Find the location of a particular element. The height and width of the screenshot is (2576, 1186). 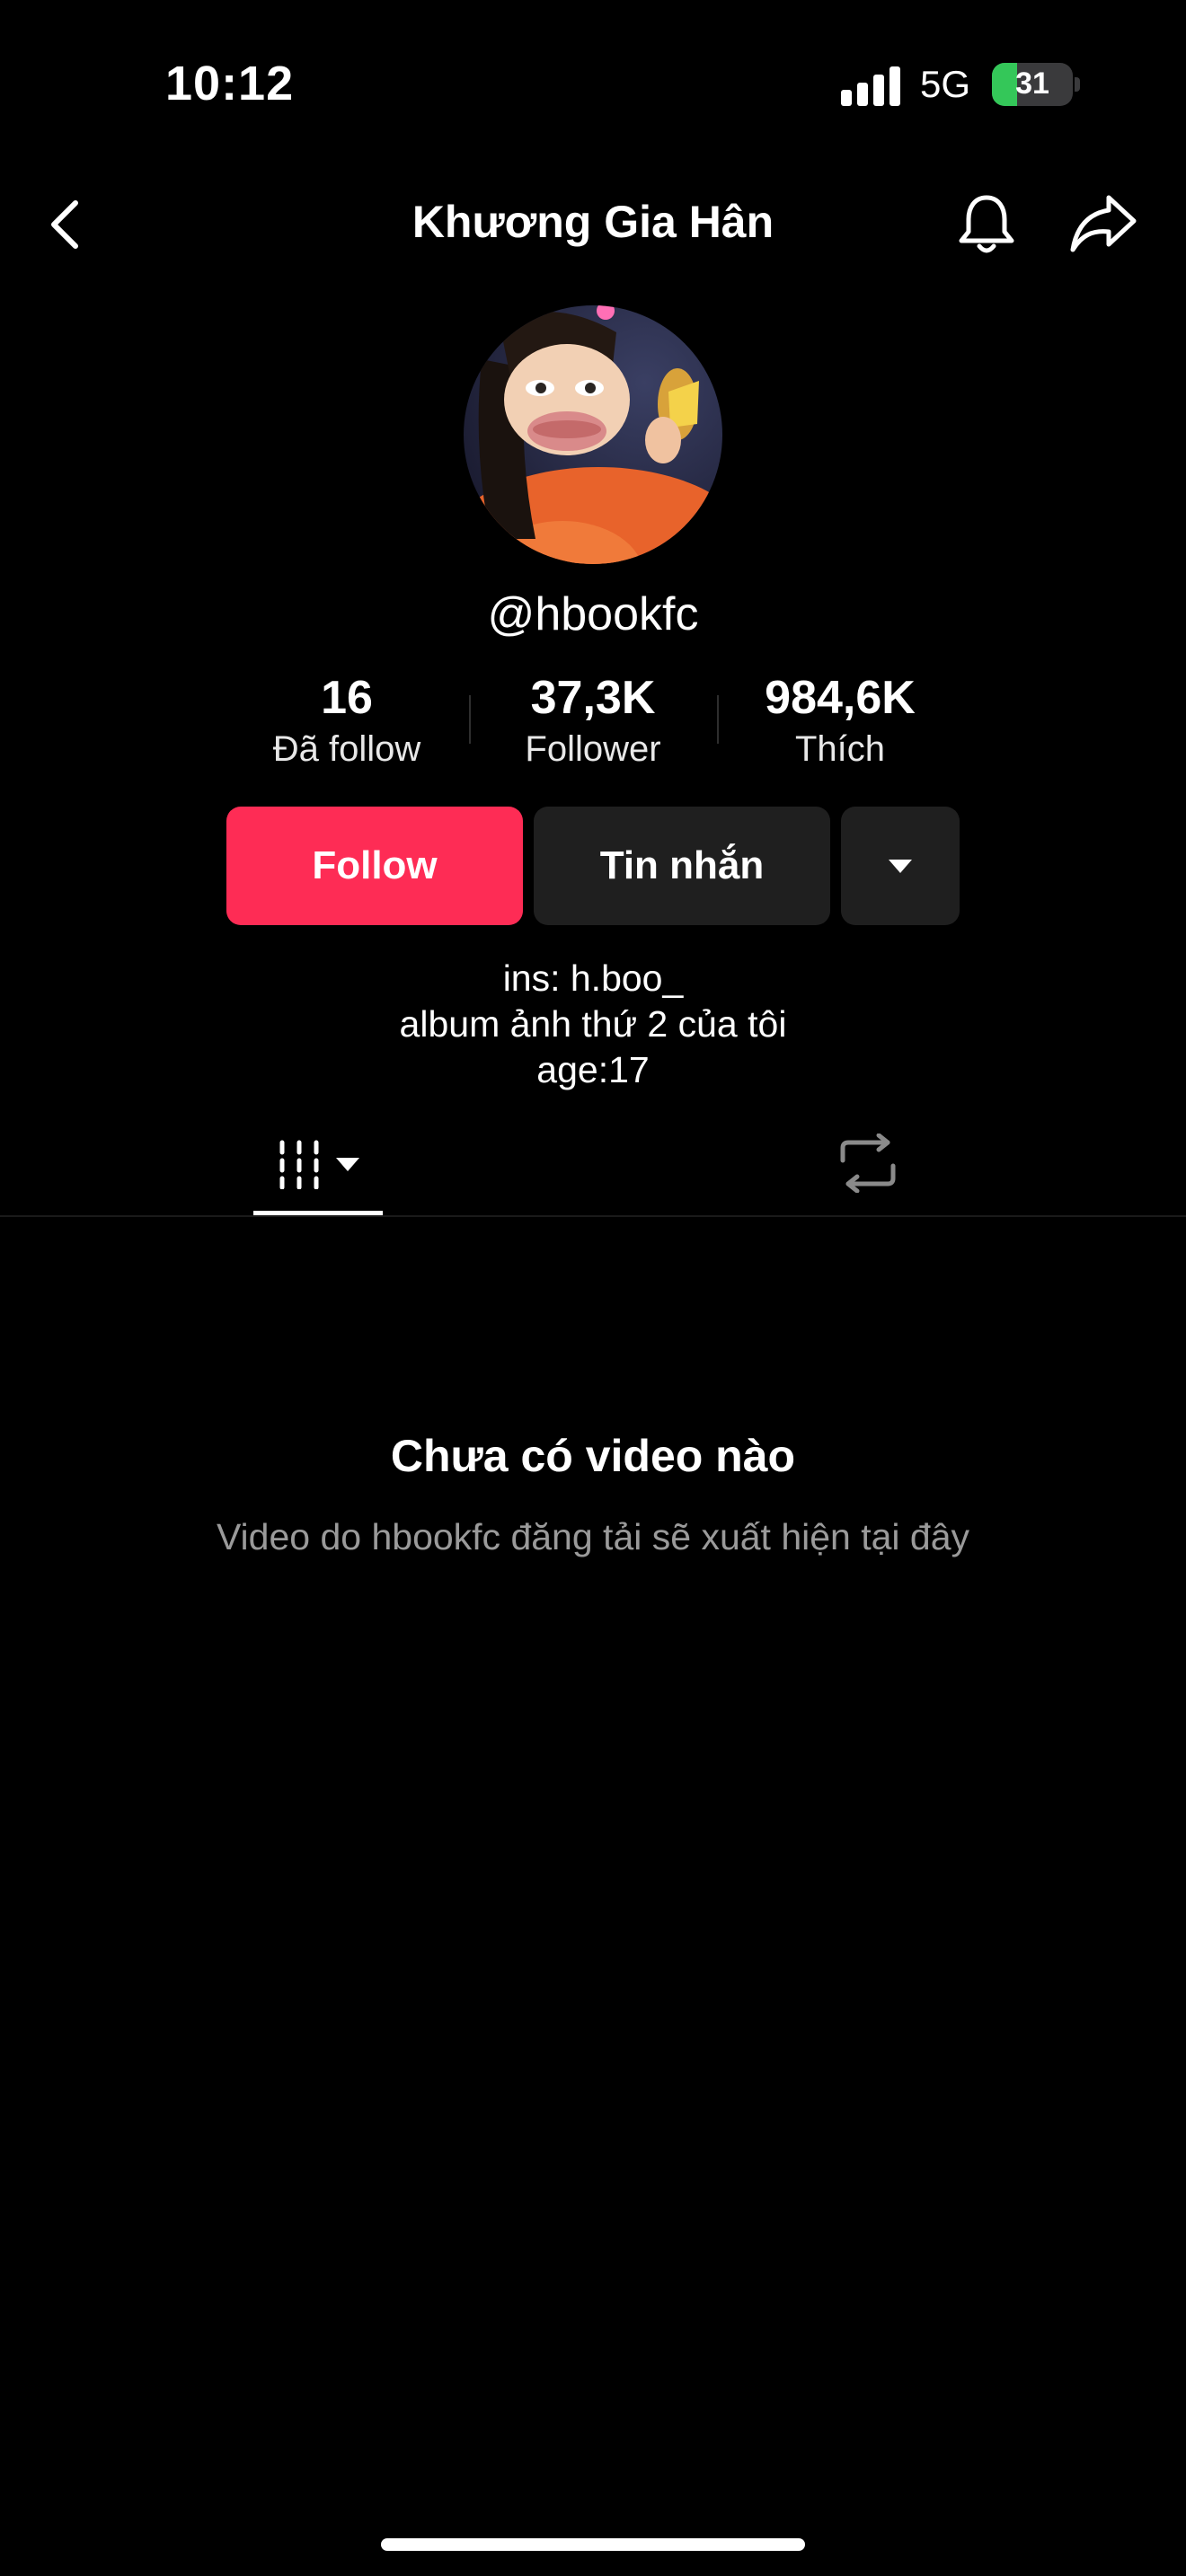

likes-stat: 984,6K Thích is located at coordinates (840, 721).